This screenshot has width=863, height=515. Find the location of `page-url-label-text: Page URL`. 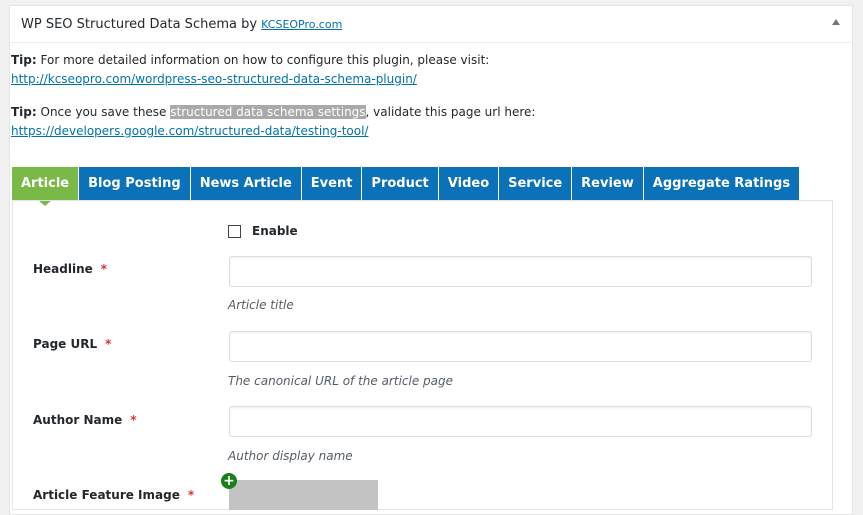

page-url-label-text: Page URL is located at coordinates (65, 344).